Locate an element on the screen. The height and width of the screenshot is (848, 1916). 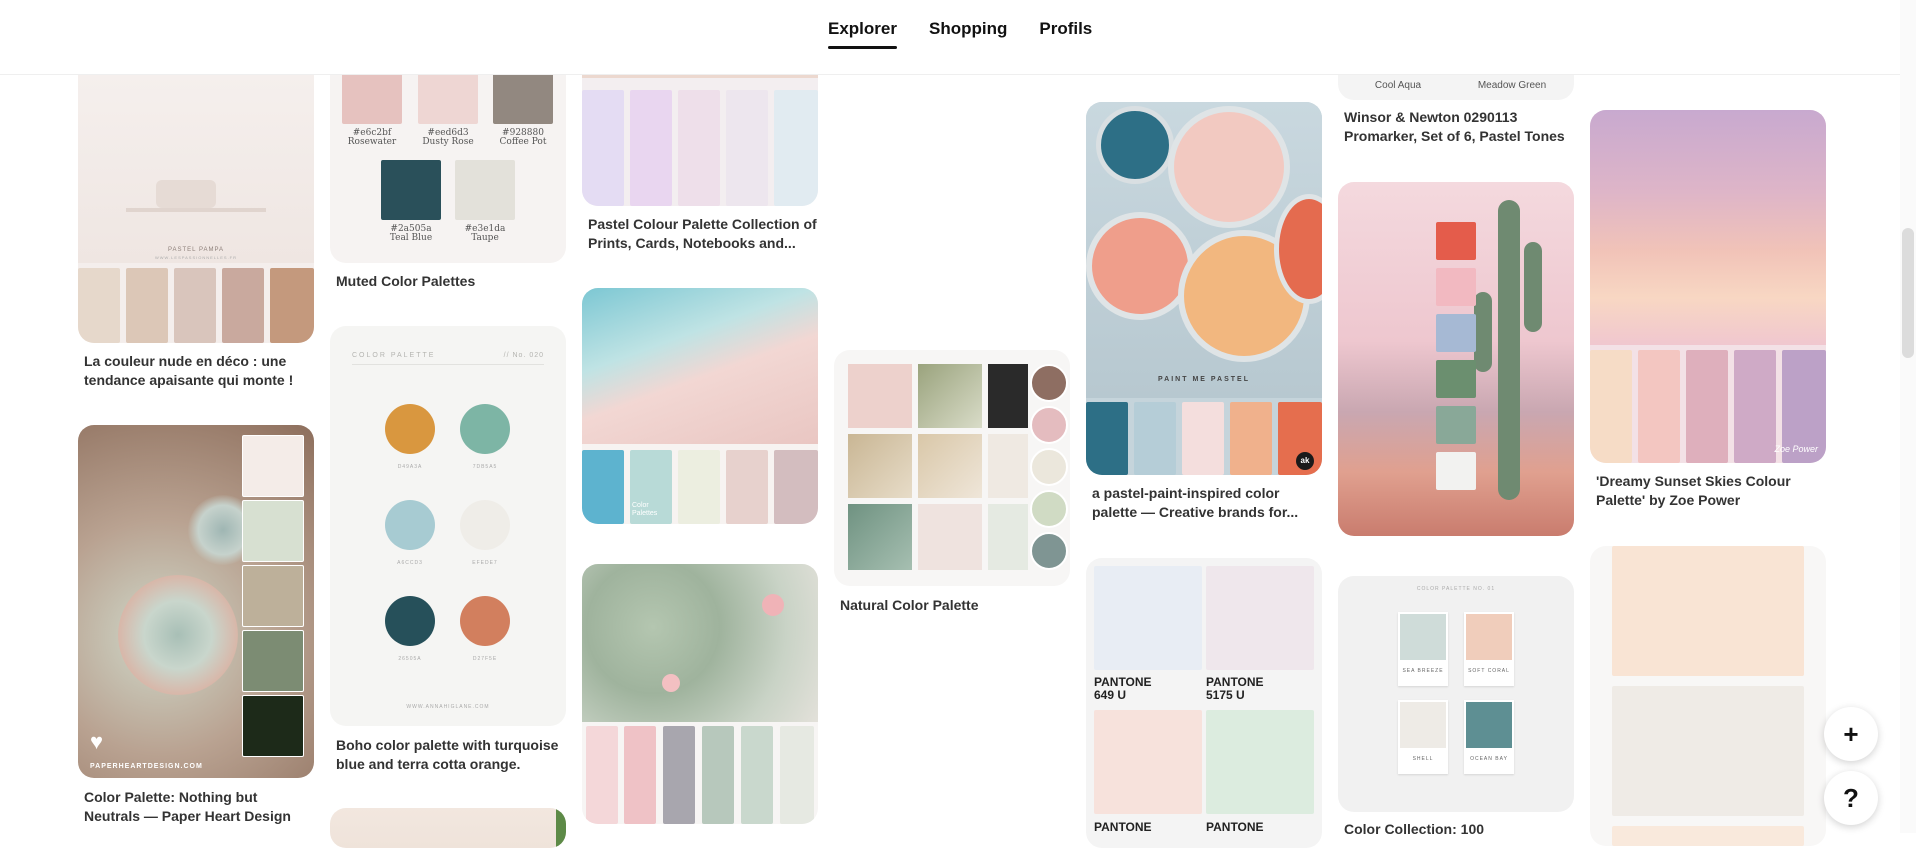
pin-nude-deco: PASTEL PAMPA WWW.LESPASSIONNELLES.FR is located at coordinates (196, 191).